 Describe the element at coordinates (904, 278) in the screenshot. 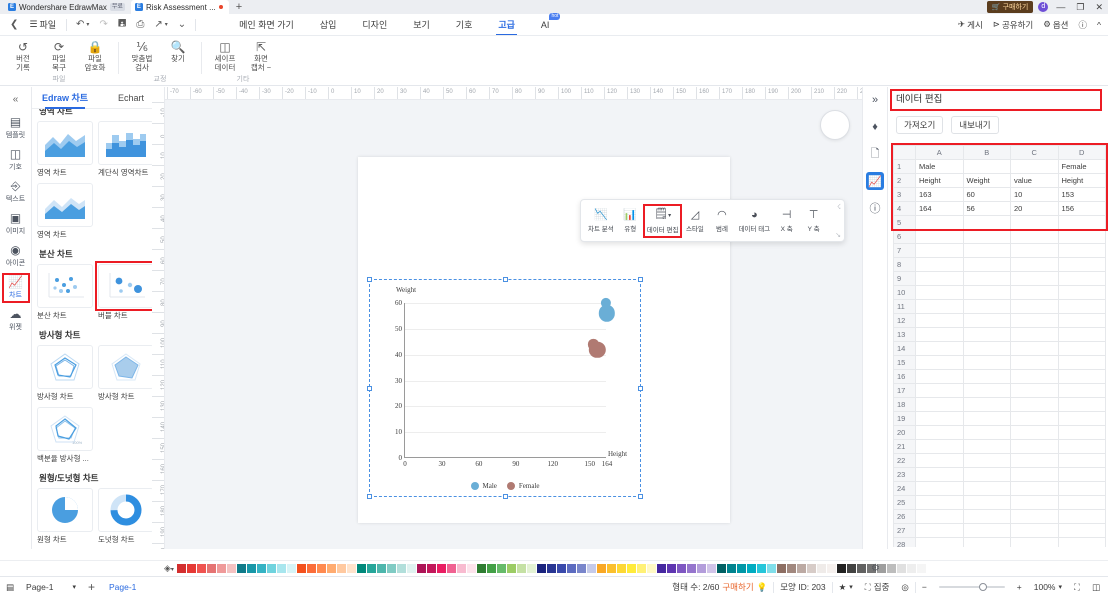

I see `row-header: 9` at that location.